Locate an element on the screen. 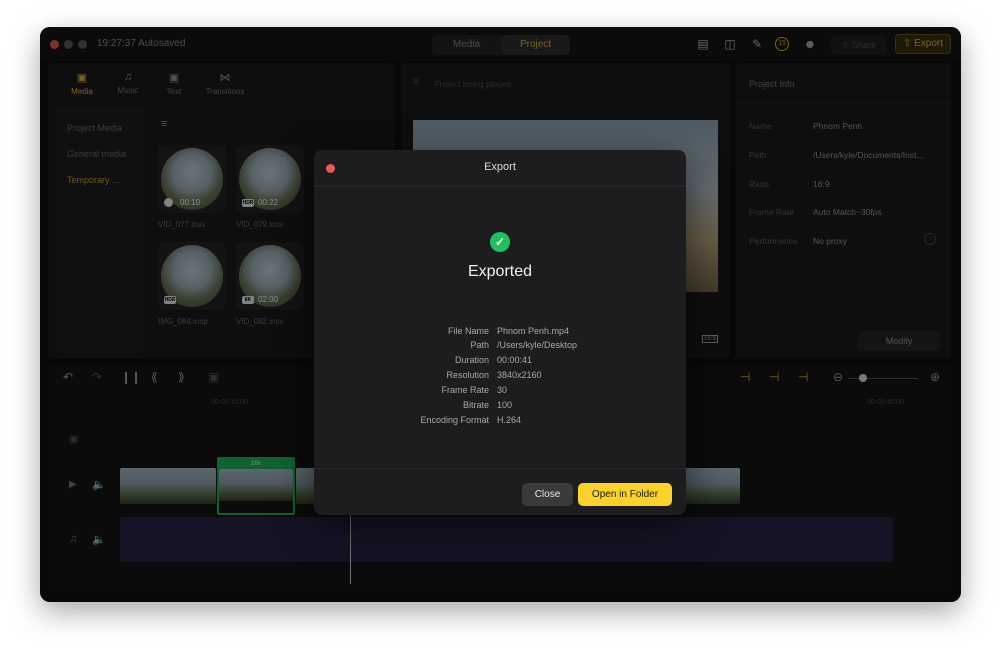  open-in-folder-button: Open in Folder is located at coordinates (625, 494).